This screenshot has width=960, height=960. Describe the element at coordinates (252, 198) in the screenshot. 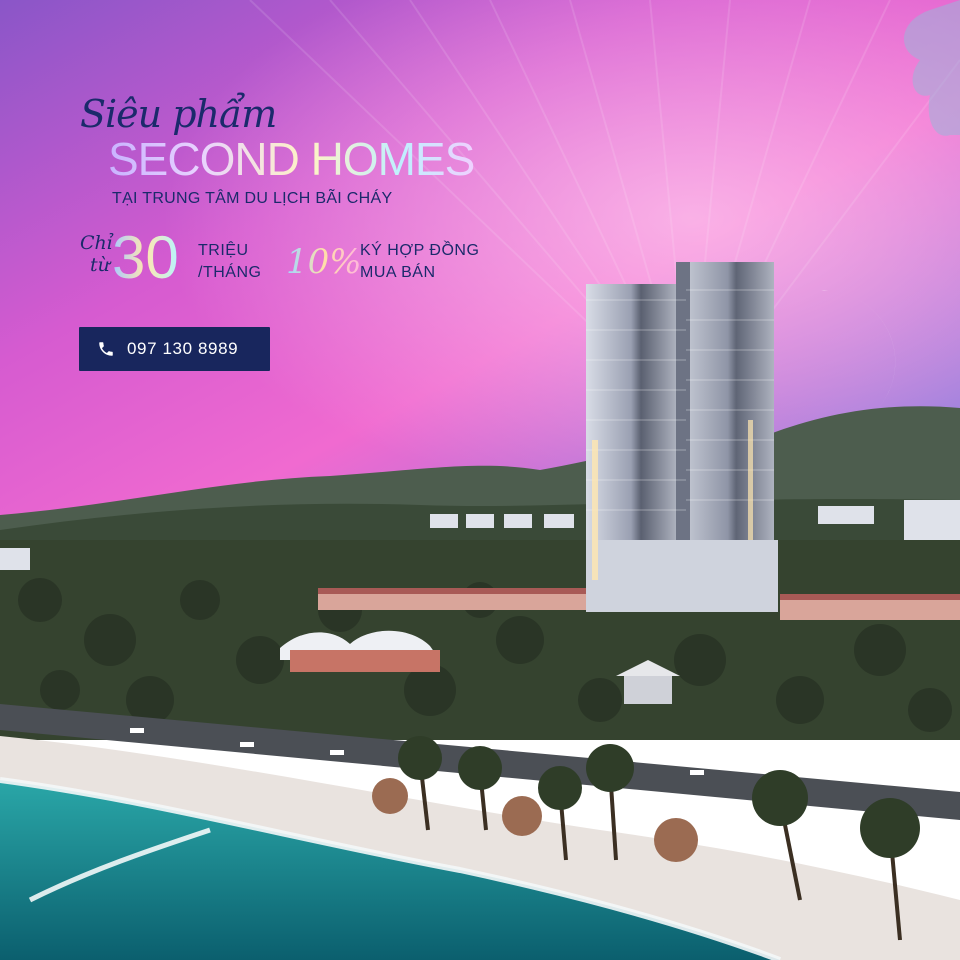

I see `headline-subtitle: TẠI TRUNG TÂM DU LỊCH BÃI CHÁY` at that location.